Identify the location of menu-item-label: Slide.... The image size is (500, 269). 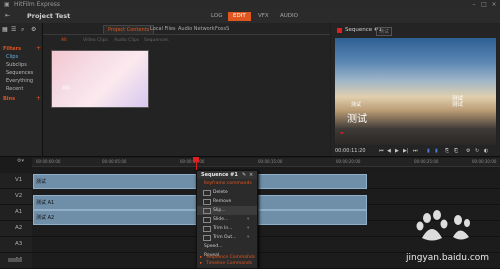
(221, 219).